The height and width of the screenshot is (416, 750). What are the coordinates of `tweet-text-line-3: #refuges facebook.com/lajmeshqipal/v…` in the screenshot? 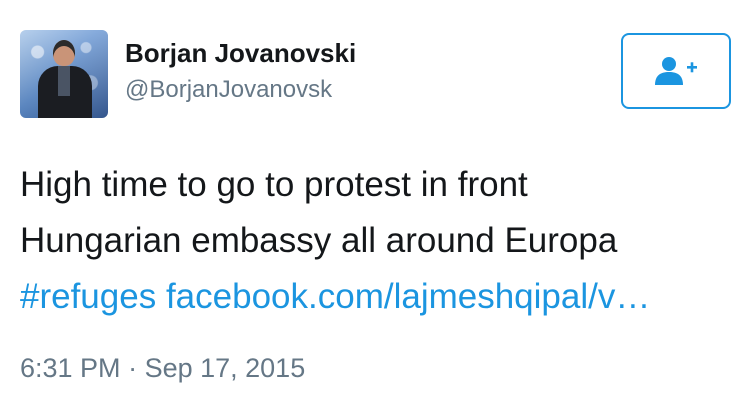 It's located at (377, 297).